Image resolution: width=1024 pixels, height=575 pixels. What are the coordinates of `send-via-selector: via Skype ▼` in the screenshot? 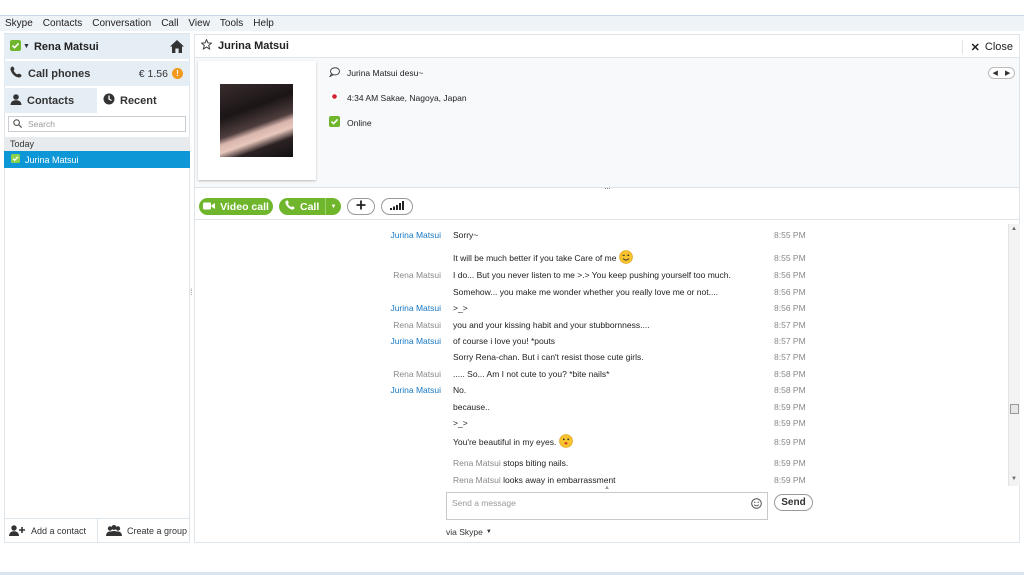 It's located at (469, 532).